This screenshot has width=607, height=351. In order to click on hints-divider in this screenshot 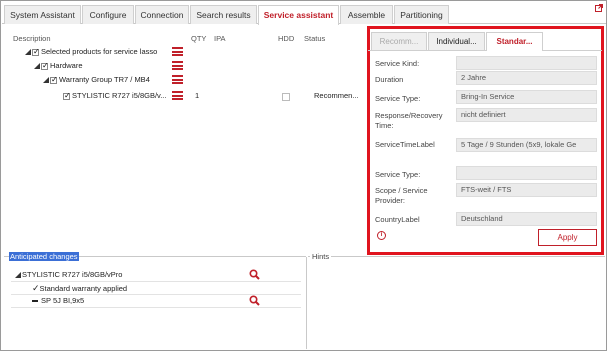, I will do `click(456, 256)`.